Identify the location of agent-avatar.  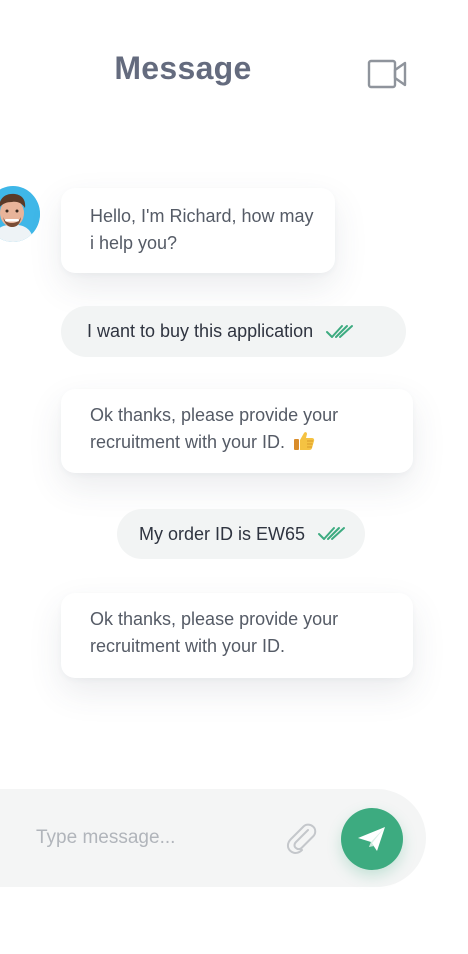
(20, 214).